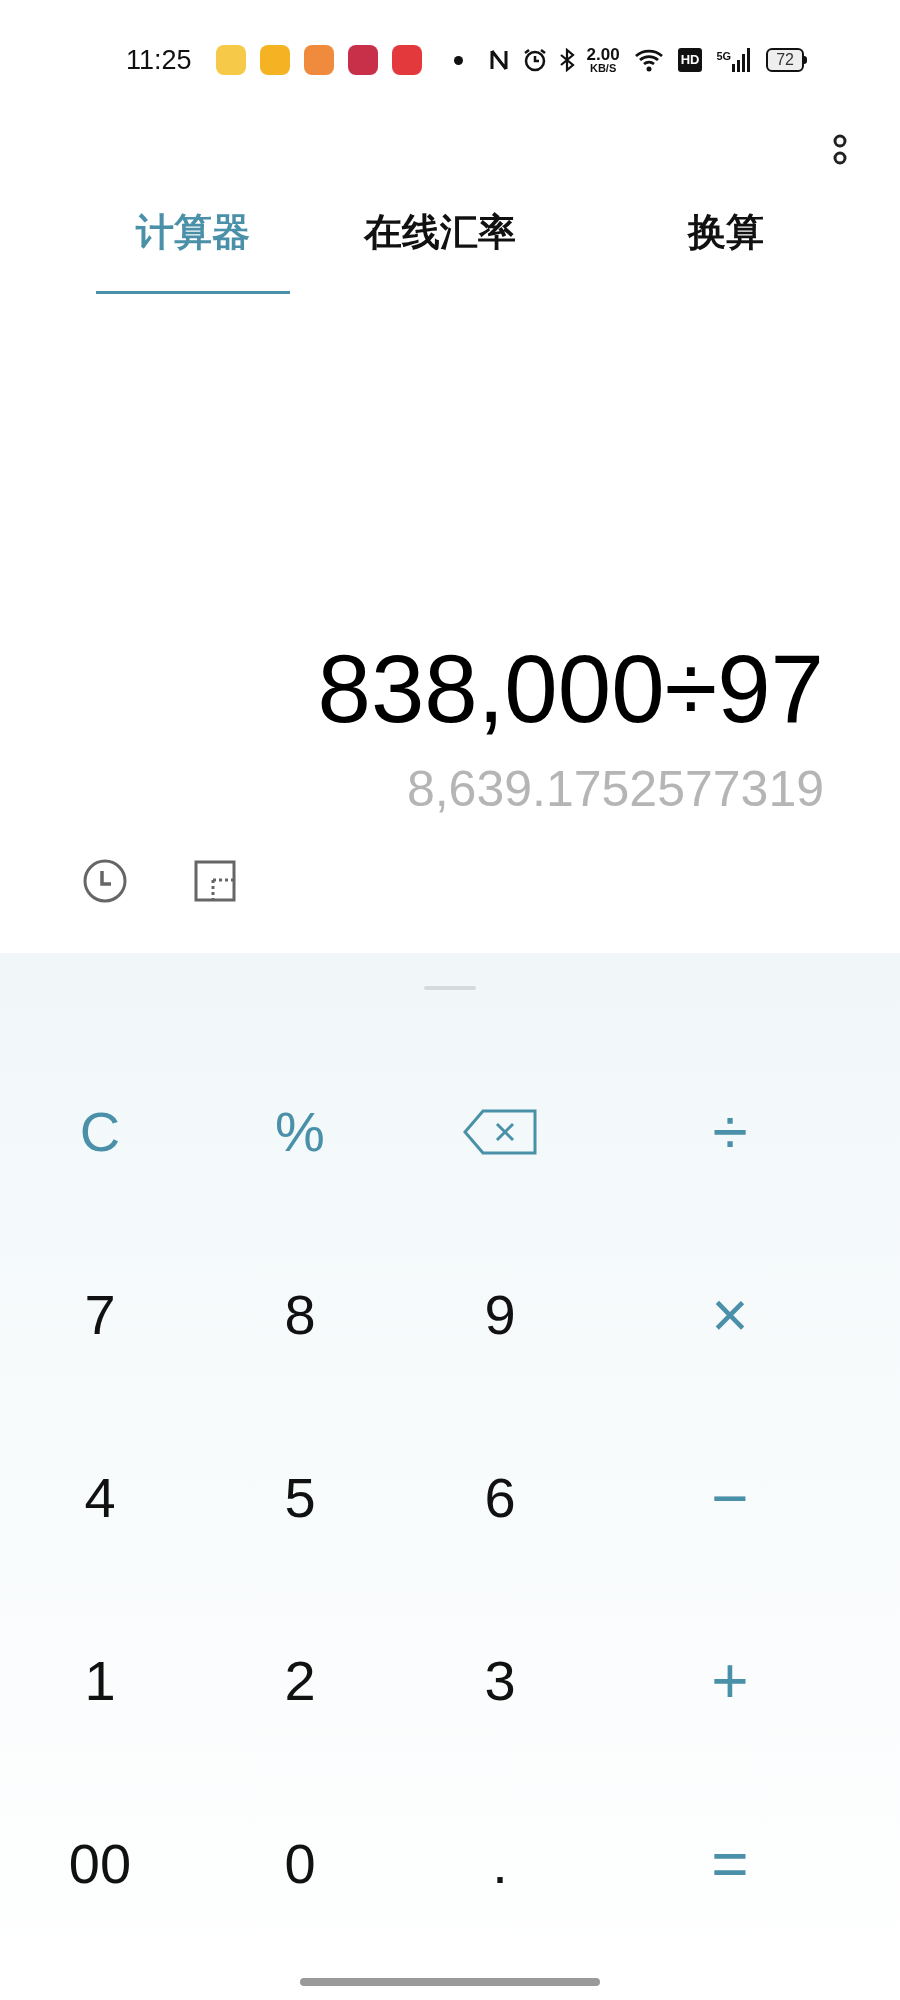  What do you see at coordinates (159, 60) in the screenshot?
I see `status-time: 11:25` at bounding box center [159, 60].